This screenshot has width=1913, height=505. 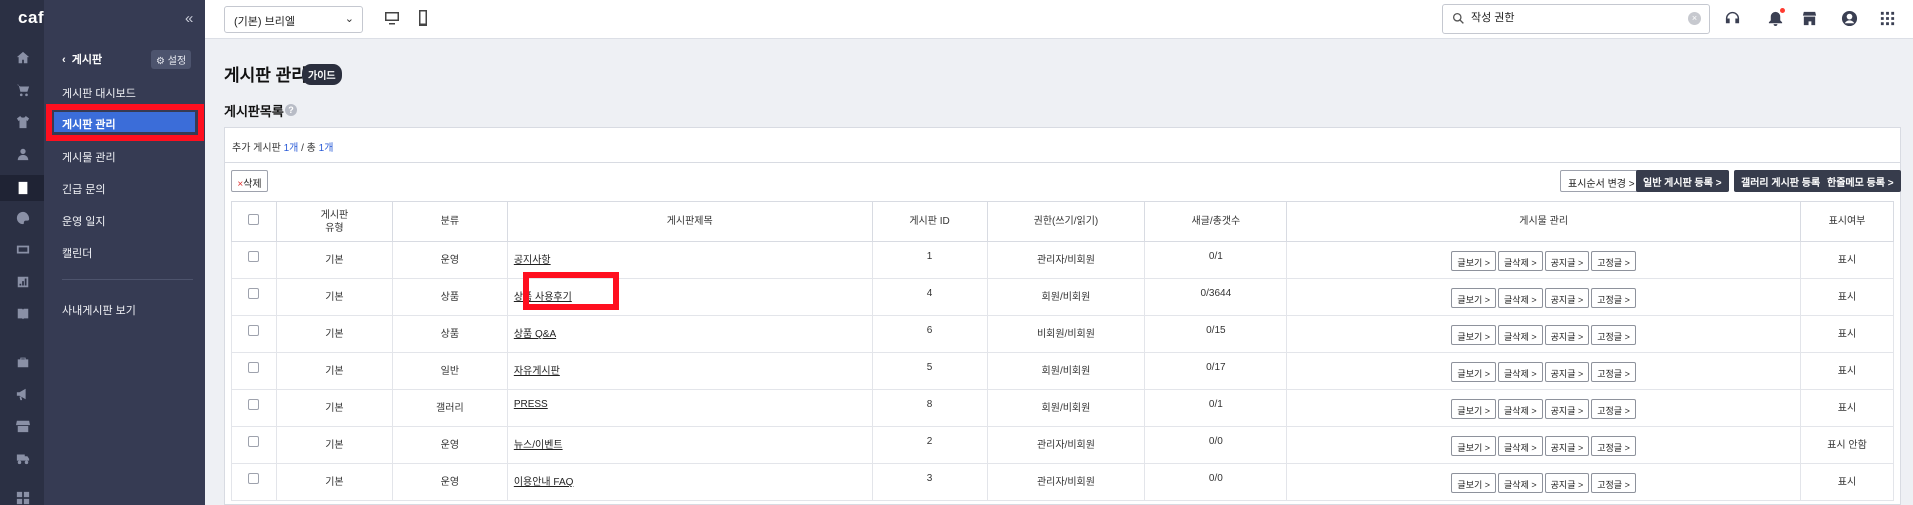 What do you see at coordinates (23, 250) in the screenshot?
I see `display-icon` at bounding box center [23, 250].